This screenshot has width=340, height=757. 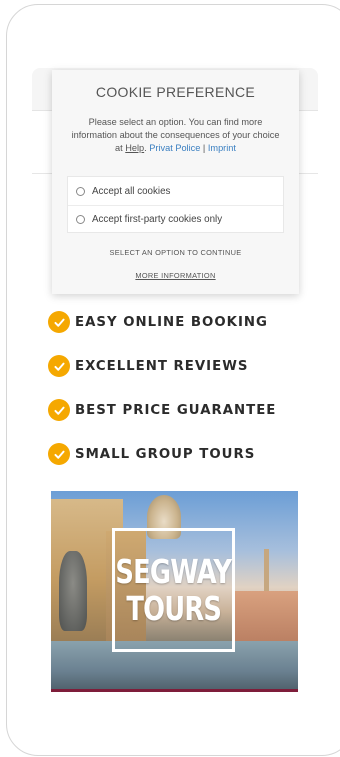 I want to click on banner-photo-statue, so click(x=73, y=591).